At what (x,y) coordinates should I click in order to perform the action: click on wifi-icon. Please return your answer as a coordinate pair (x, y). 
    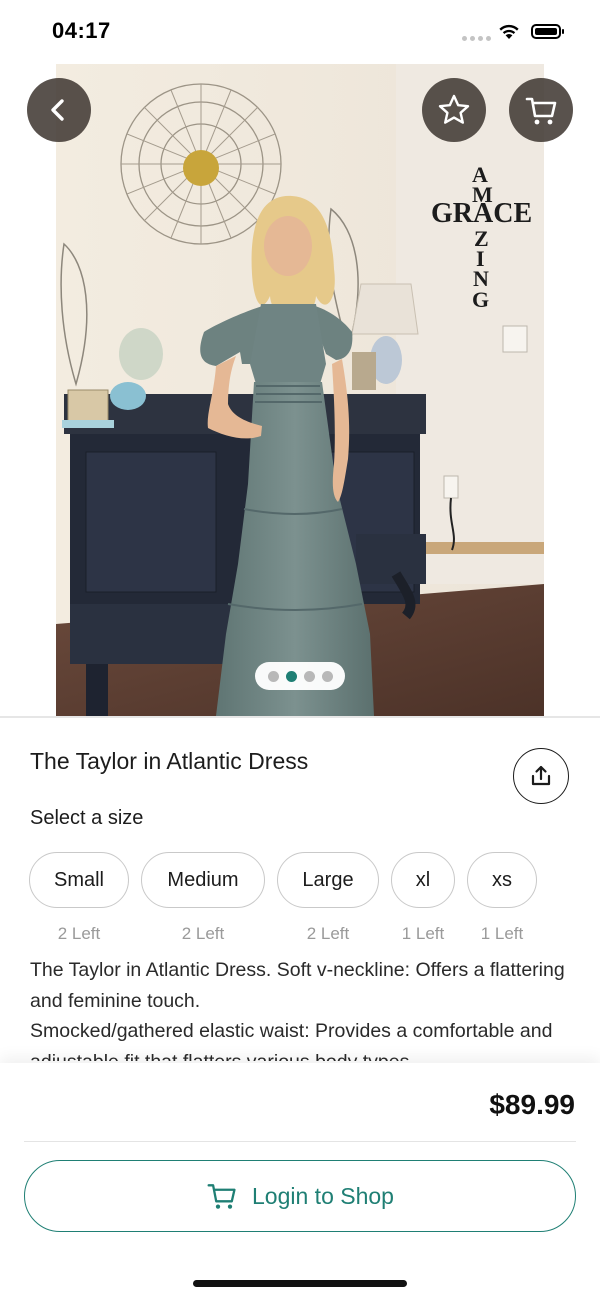
    Looking at the image, I should click on (509, 31).